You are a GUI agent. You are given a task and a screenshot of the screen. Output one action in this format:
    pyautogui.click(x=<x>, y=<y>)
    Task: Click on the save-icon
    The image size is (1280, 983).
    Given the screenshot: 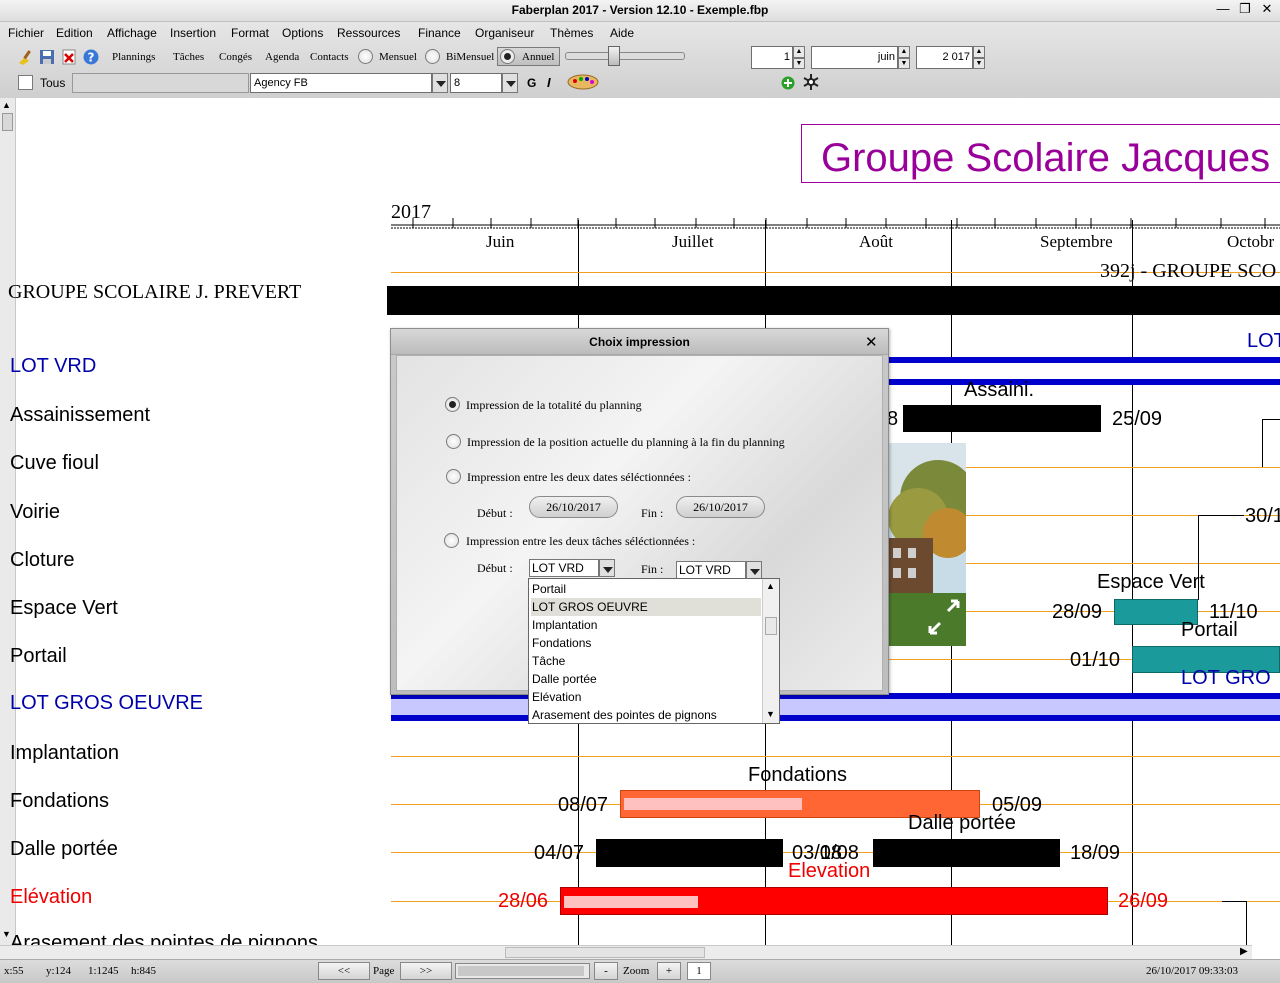 What is the action you would take?
    pyautogui.click(x=47, y=57)
    